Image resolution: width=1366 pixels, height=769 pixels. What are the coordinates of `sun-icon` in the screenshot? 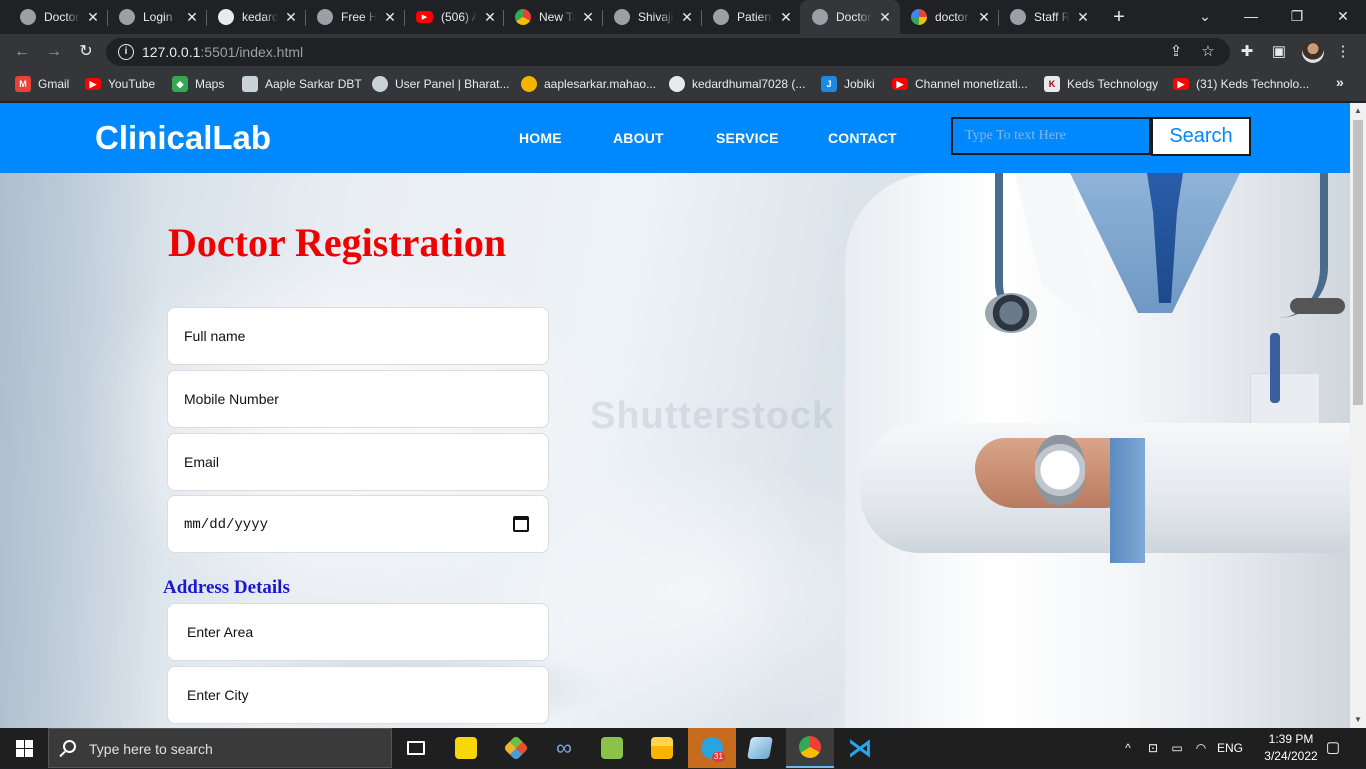 It's located at (529, 84).